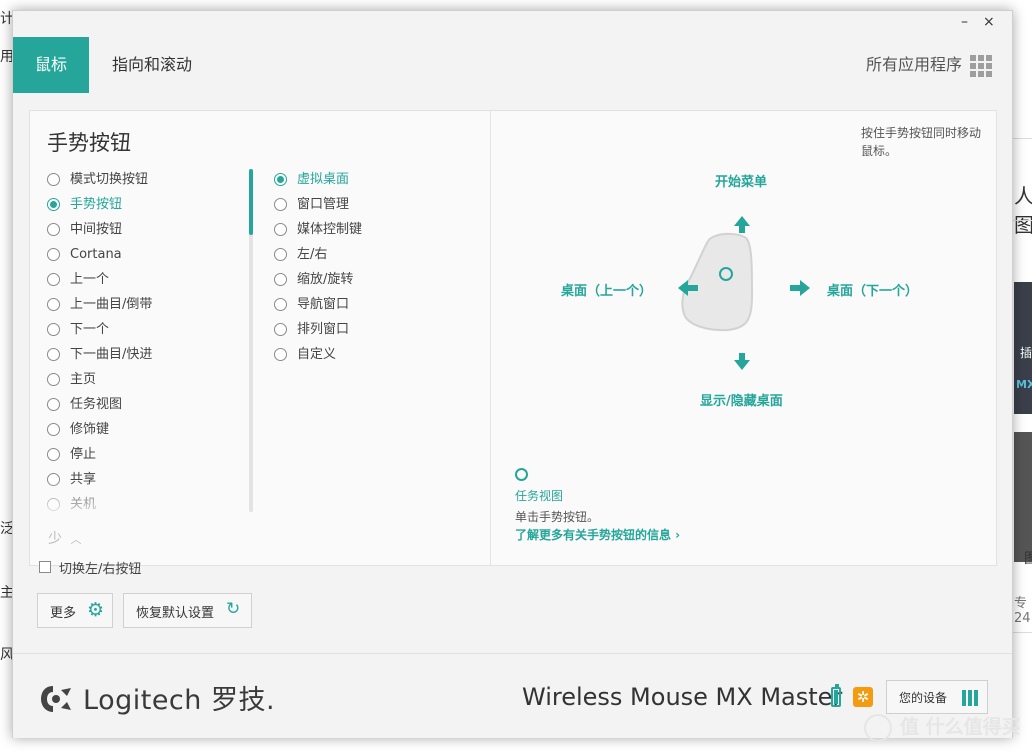 The width and height of the screenshot is (1032, 756). Describe the element at coordinates (742, 361) in the screenshot. I see `arrow-down-icon` at that location.